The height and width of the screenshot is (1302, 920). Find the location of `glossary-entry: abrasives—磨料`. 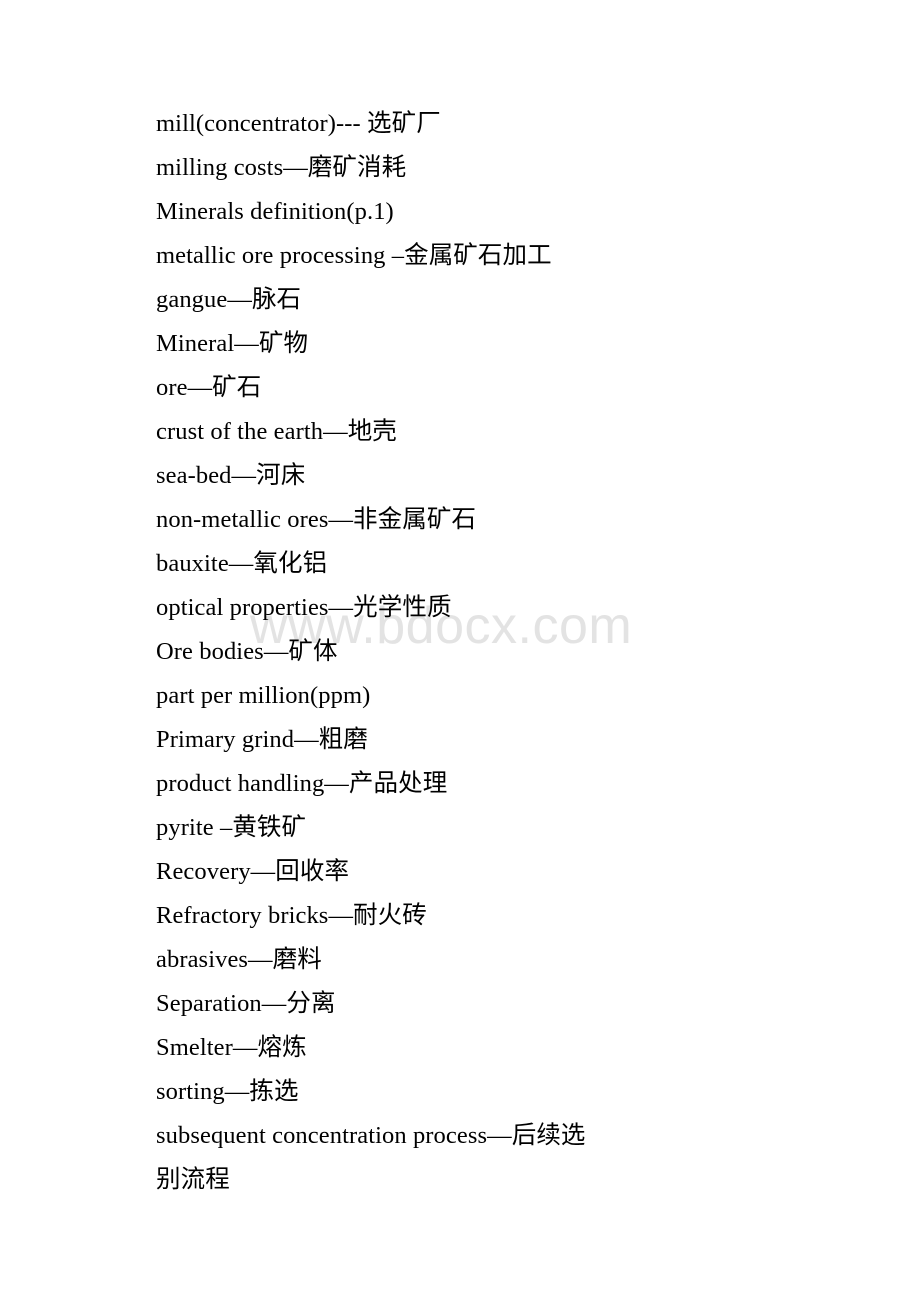

glossary-entry: abrasives—磨料 is located at coordinates (239, 959).